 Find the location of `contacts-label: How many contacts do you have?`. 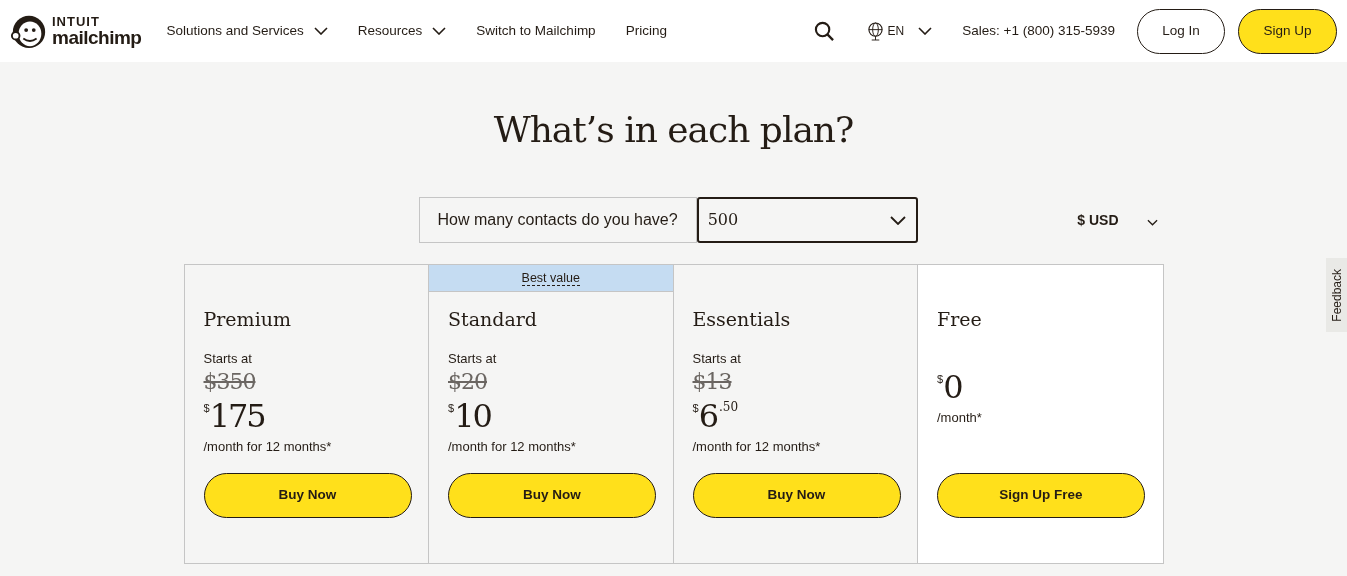

contacts-label: How many contacts do you have? is located at coordinates (557, 220).